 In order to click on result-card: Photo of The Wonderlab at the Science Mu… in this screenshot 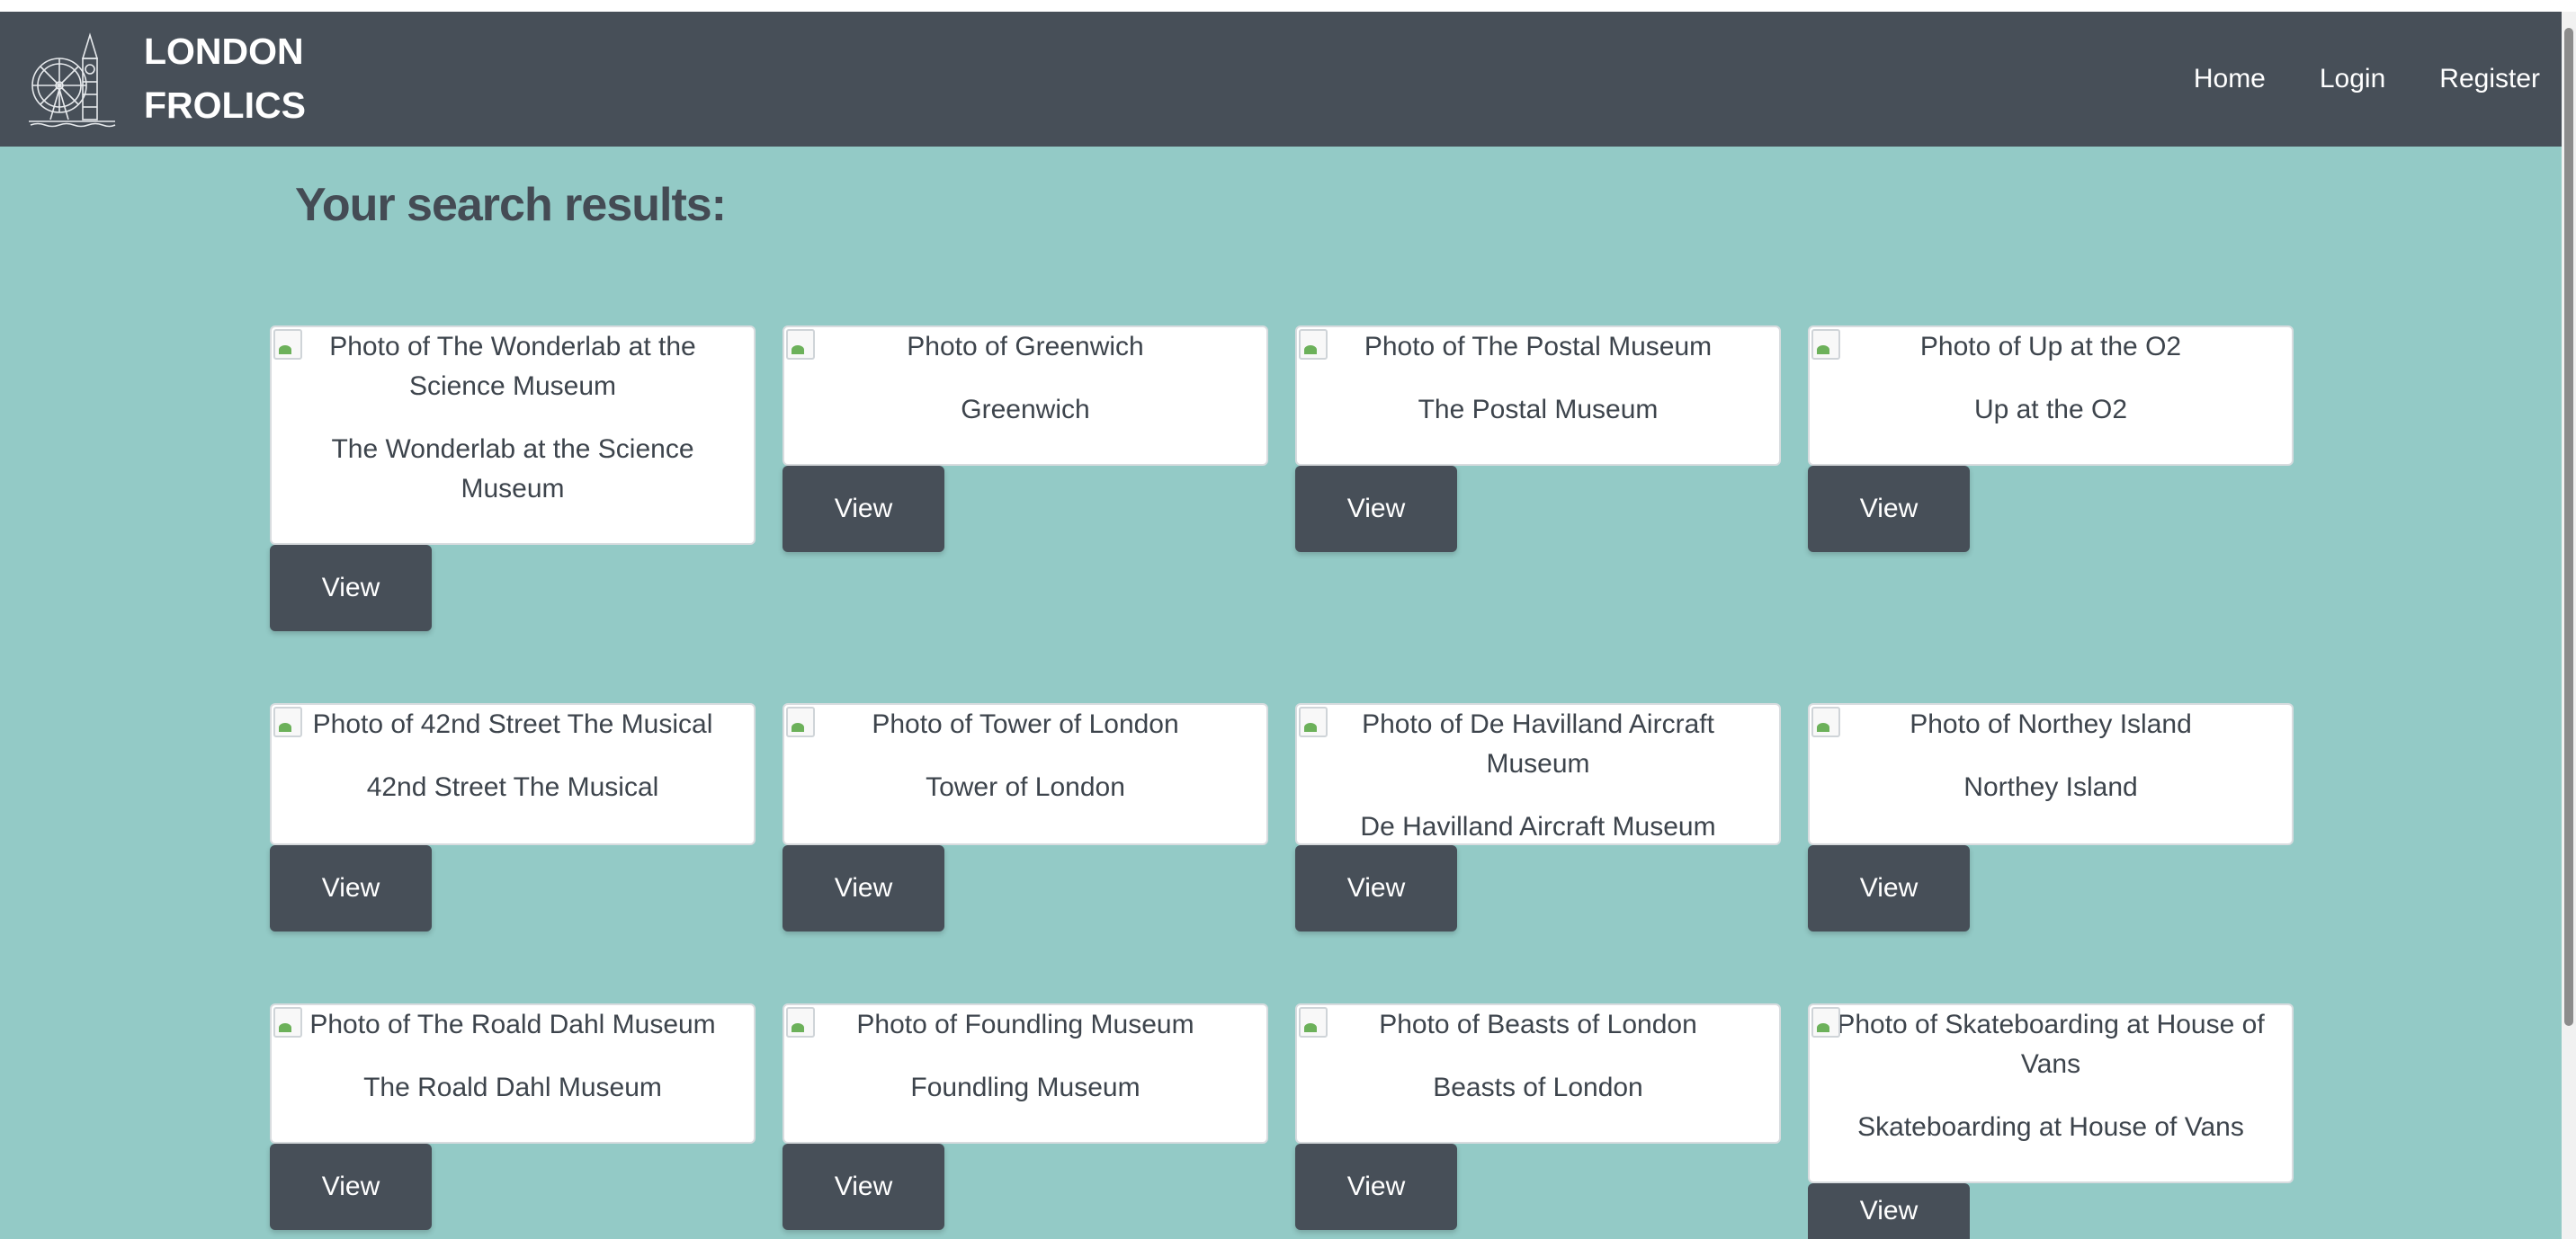, I will do `click(513, 435)`.